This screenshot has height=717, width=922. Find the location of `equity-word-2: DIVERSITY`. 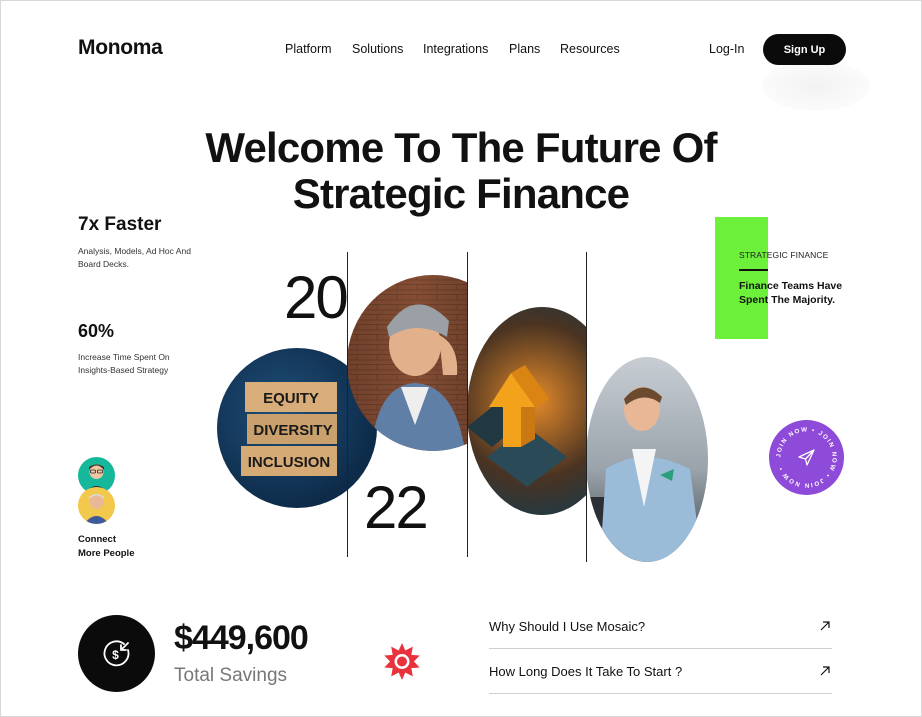

equity-word-2: DIVERSITY is located at coordinates (292, 430).